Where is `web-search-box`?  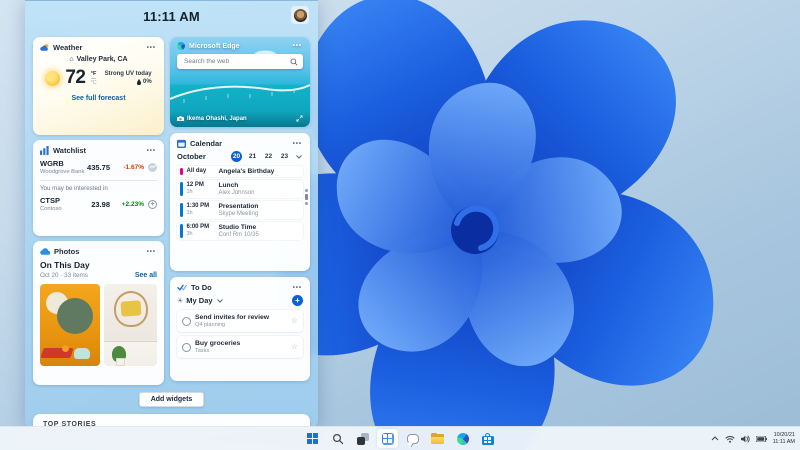
web-search-box is located at coordinates (240, 61).